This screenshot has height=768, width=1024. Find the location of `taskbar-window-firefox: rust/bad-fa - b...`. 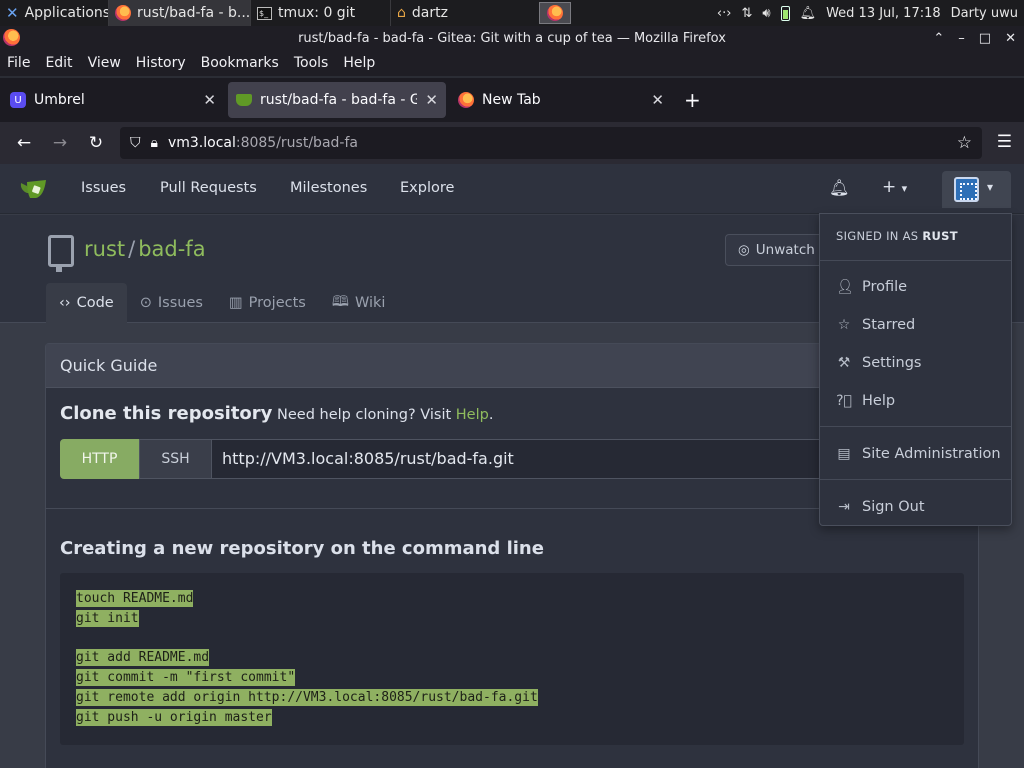

taskbar-window-firefox: rust/bad-fa - b... is located at coordinates (179, 13).